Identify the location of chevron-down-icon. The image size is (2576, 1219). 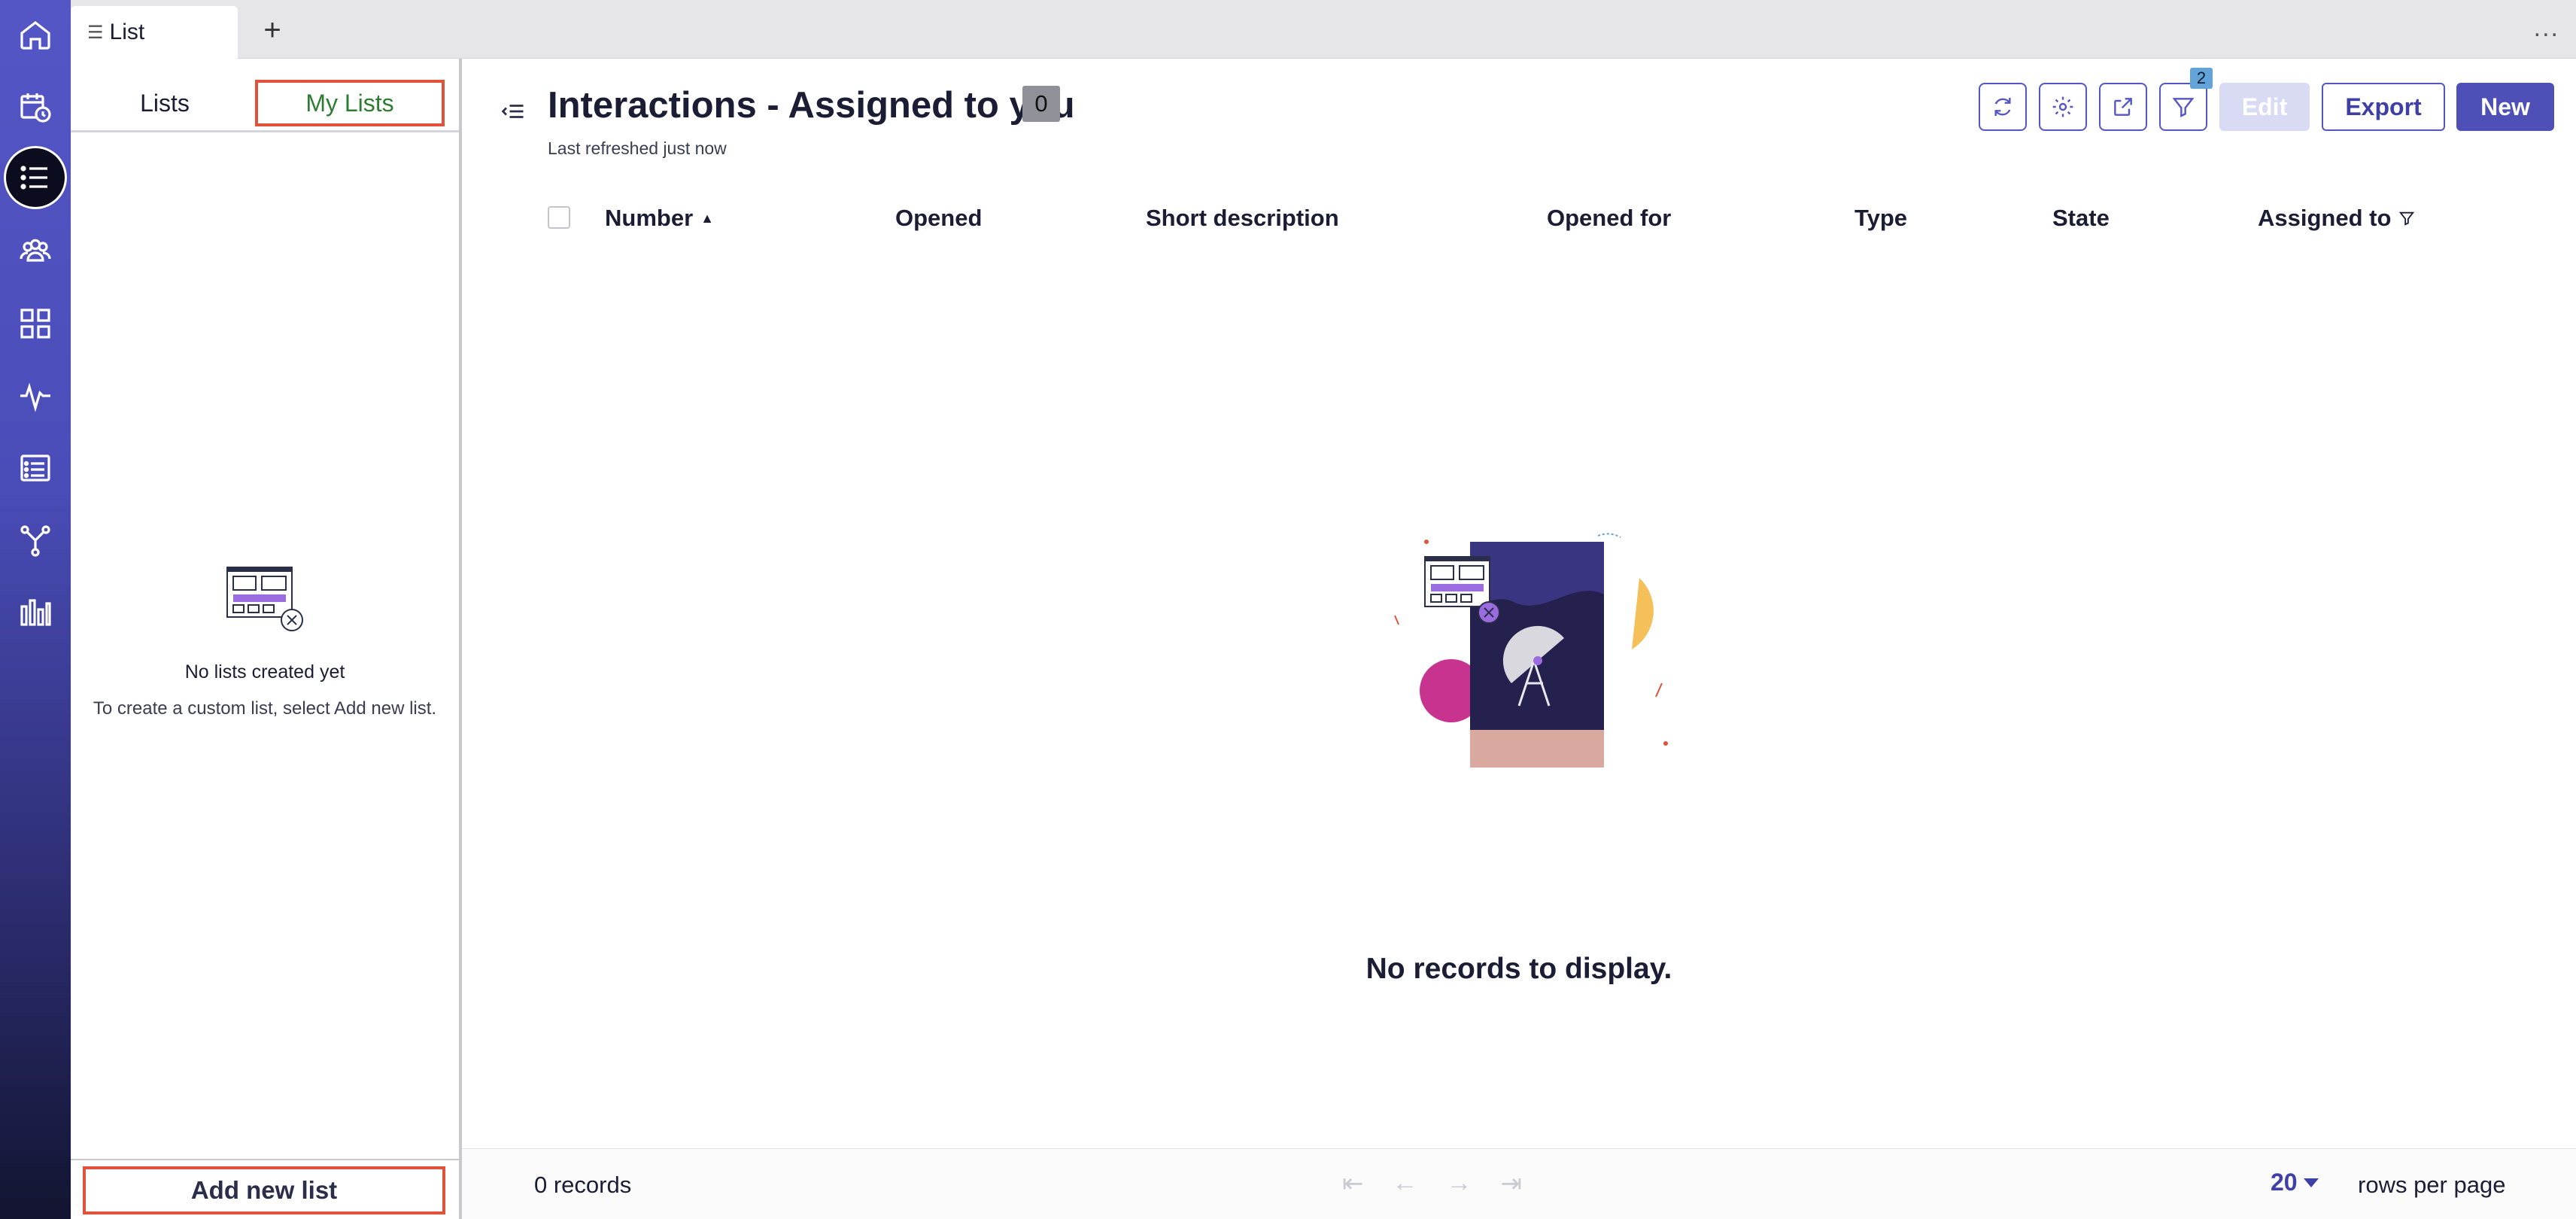
(2311, 1182).